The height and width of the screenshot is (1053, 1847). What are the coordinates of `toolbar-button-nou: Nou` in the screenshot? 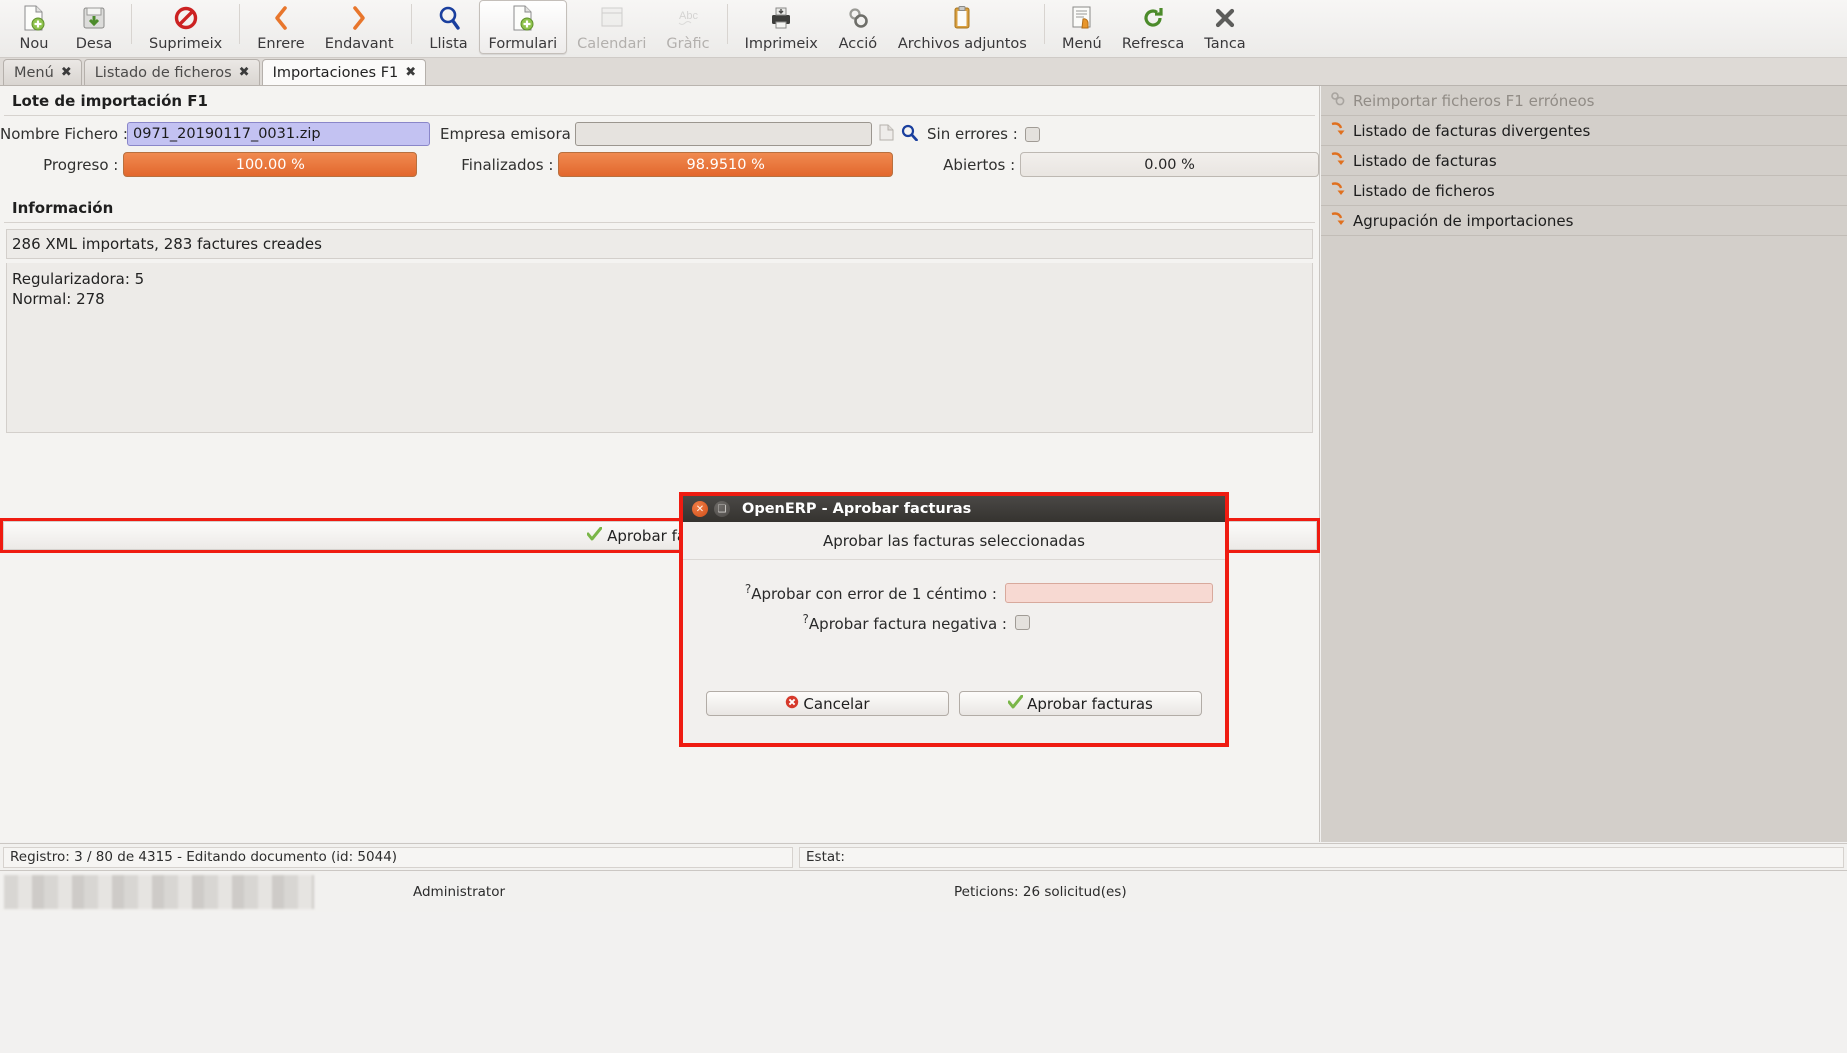 It's located at (34, 27).